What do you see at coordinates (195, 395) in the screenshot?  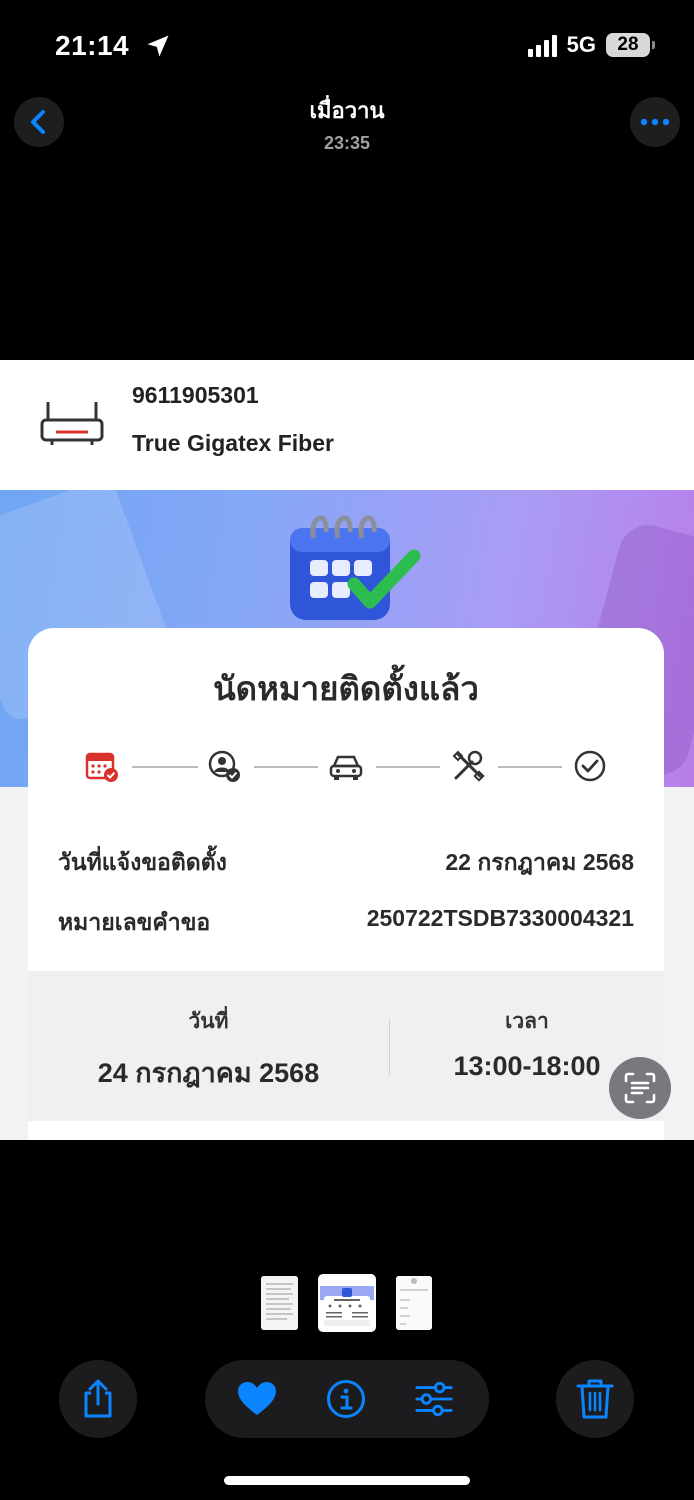 I see `product-number: 9611905301` at bounding box center [195, 395].